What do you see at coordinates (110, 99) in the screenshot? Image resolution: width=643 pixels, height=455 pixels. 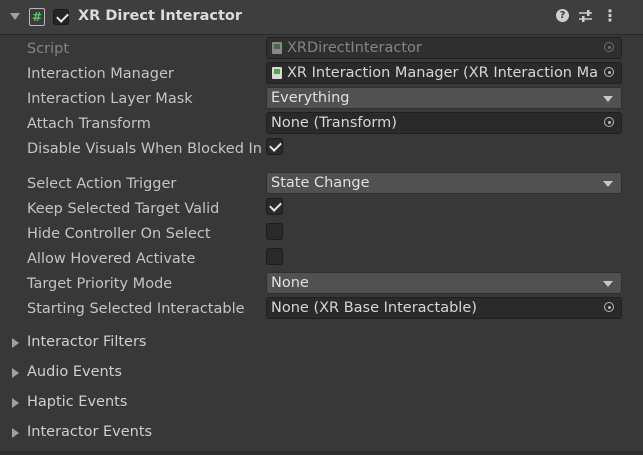 I see `interaction-layer-mask-label: Interaction Layer Mask` at bounding box center [110, 99].